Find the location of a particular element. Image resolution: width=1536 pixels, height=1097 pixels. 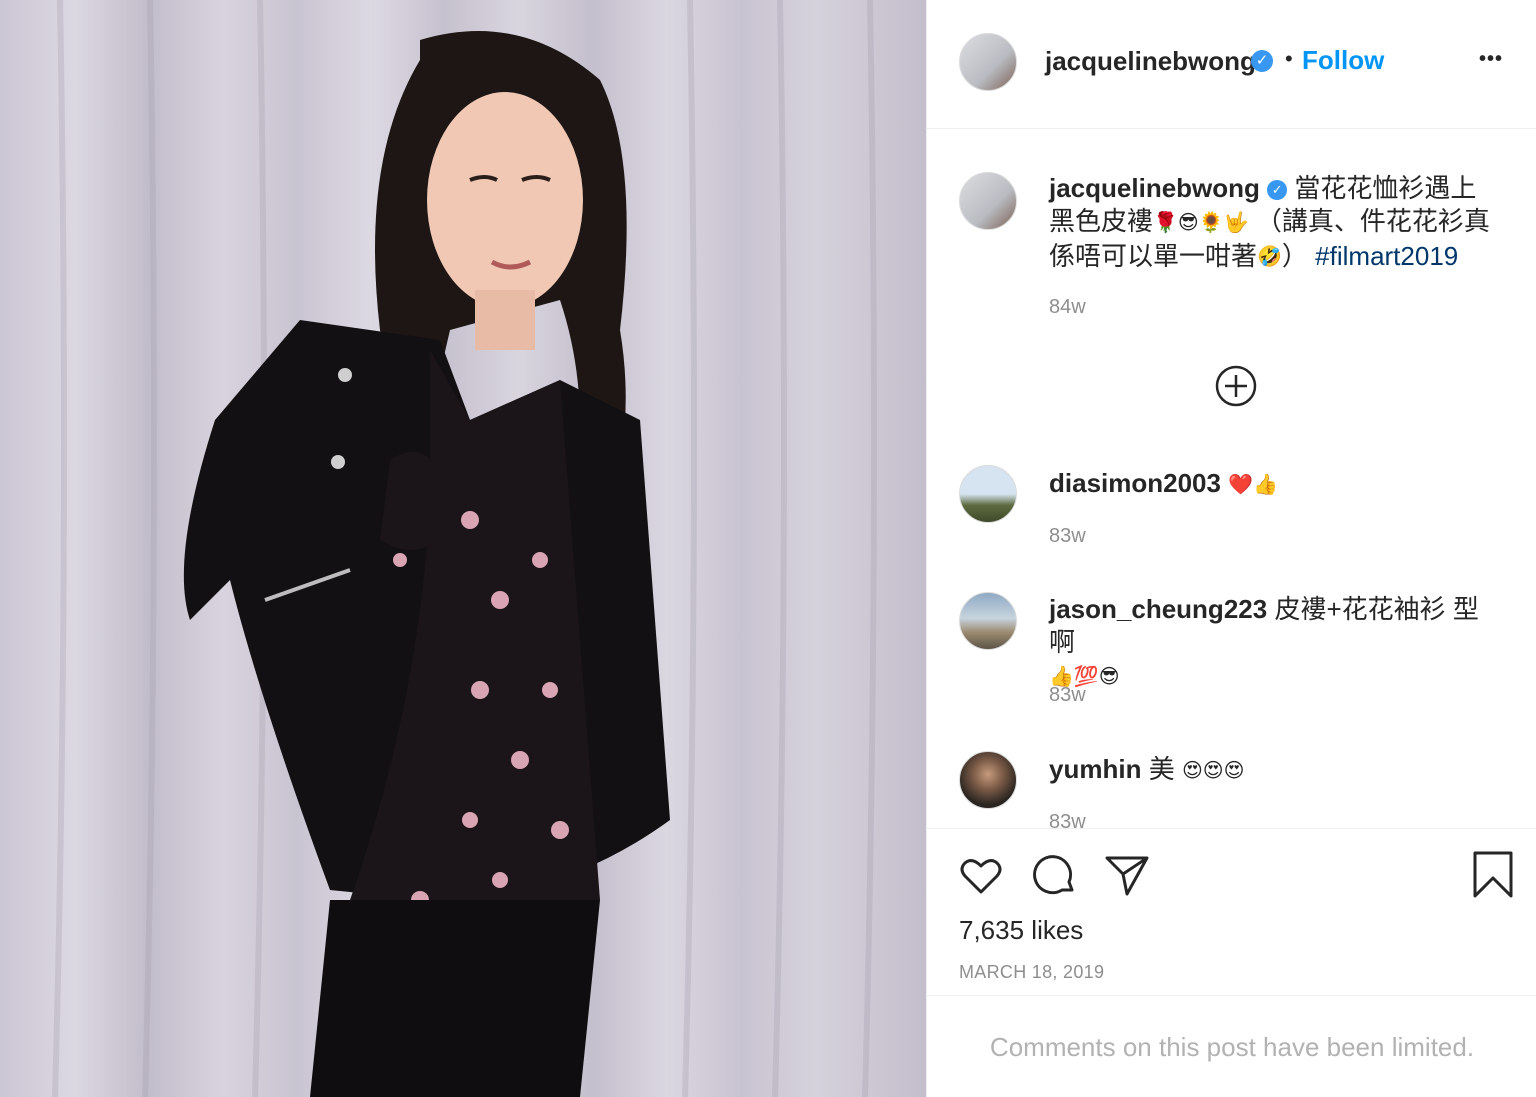

caption-text-3: ） is located at coordinates (1294, 255).